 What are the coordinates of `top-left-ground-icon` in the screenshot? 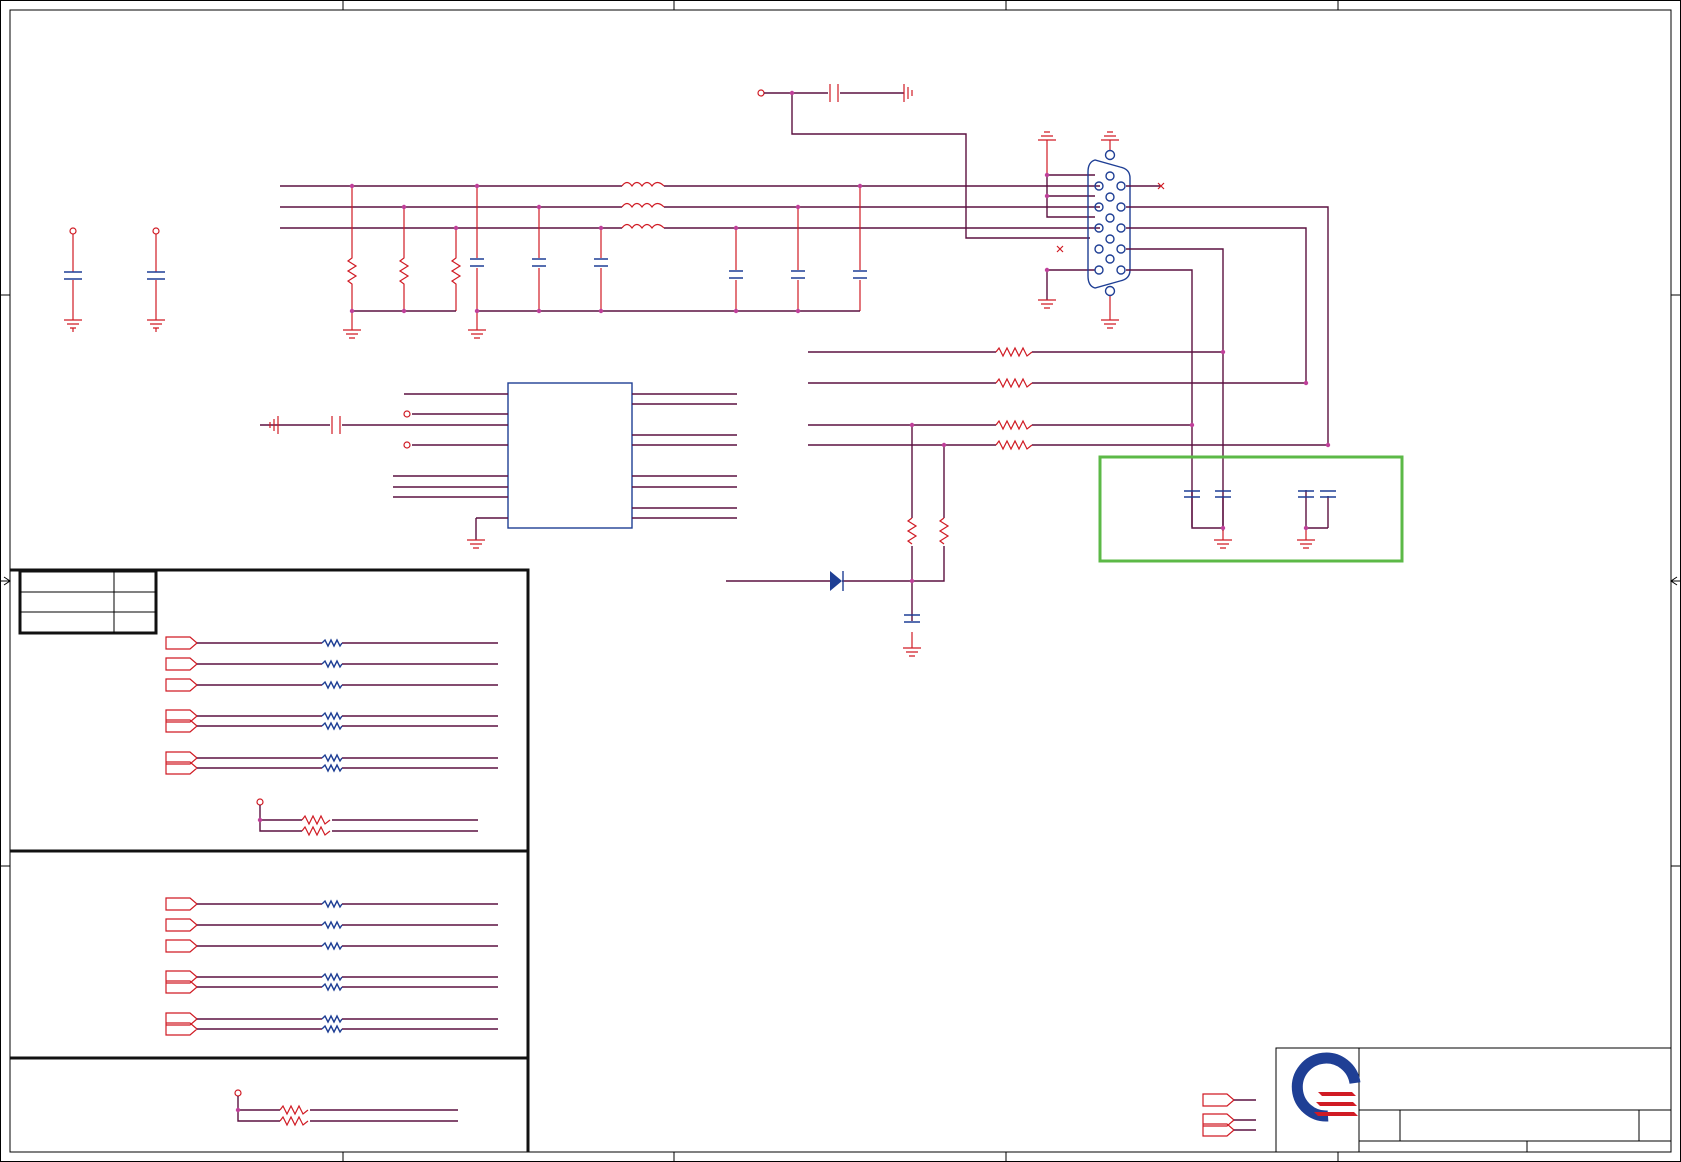 It's located at (1047, 153).